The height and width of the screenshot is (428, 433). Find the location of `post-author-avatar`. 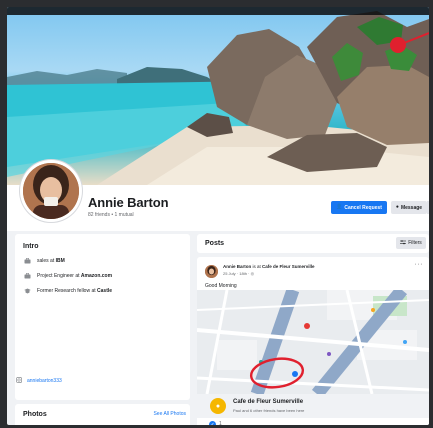

post-author-avatar is located at coordinates (211, 271).